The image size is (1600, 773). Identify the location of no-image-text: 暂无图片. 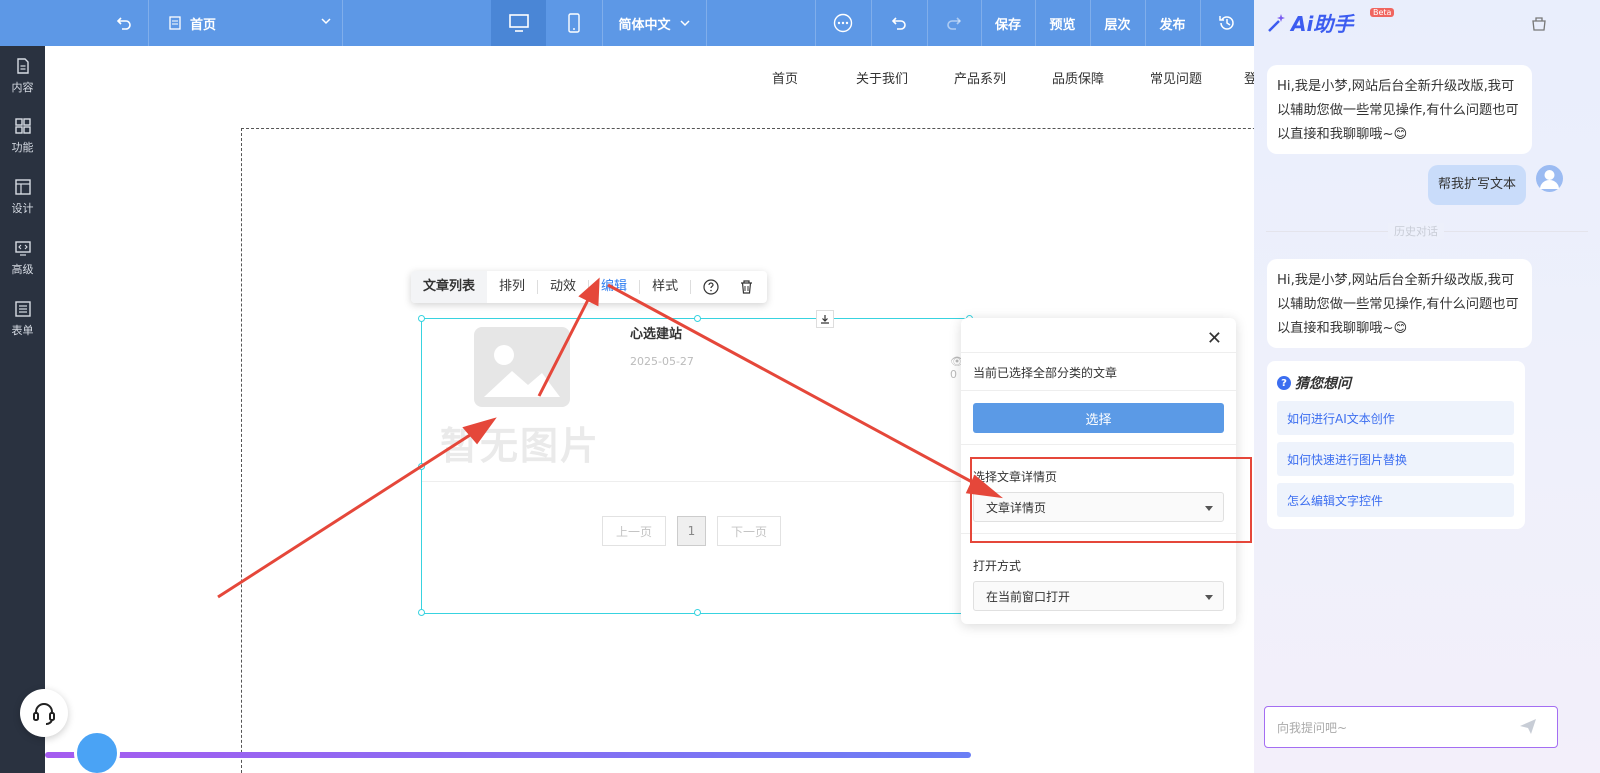
(520, 446).